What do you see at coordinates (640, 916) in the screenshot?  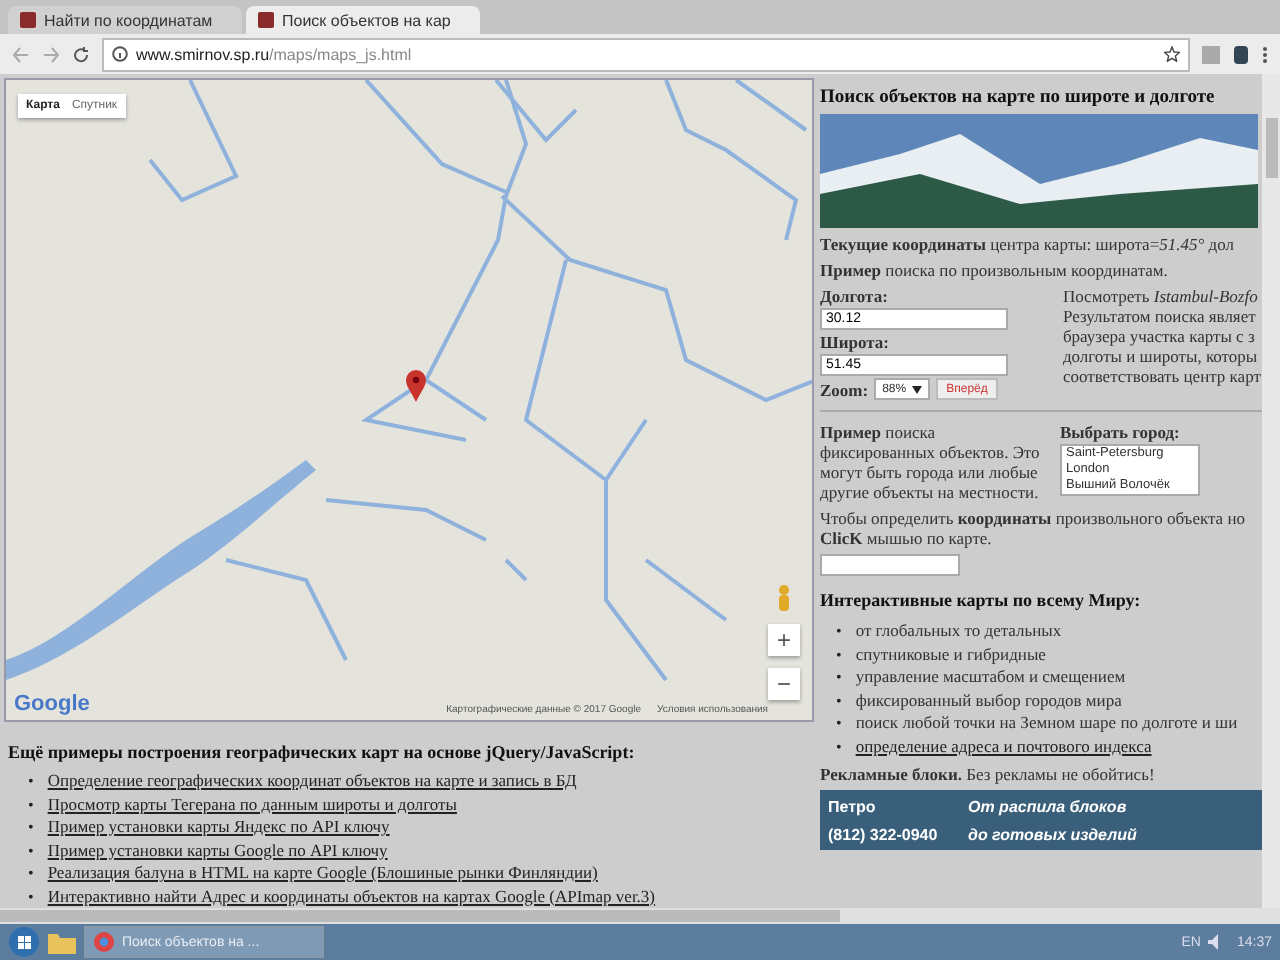 I see `horizontal-scrollbar` at bounding box center [640, 916].